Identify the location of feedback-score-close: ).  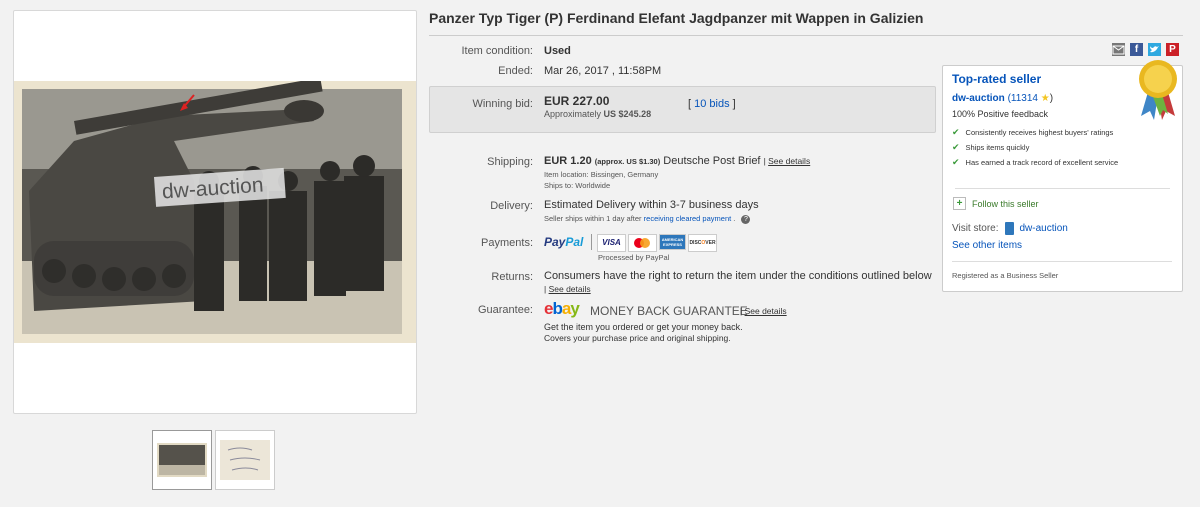
(1051, 98).